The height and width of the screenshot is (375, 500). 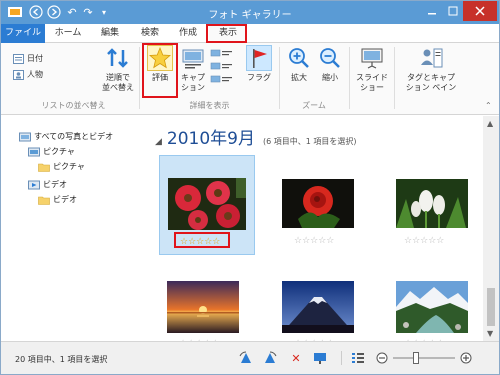 I want to click on nav-item-pictures-library: ピクチャ, so click(x=51, y=151).